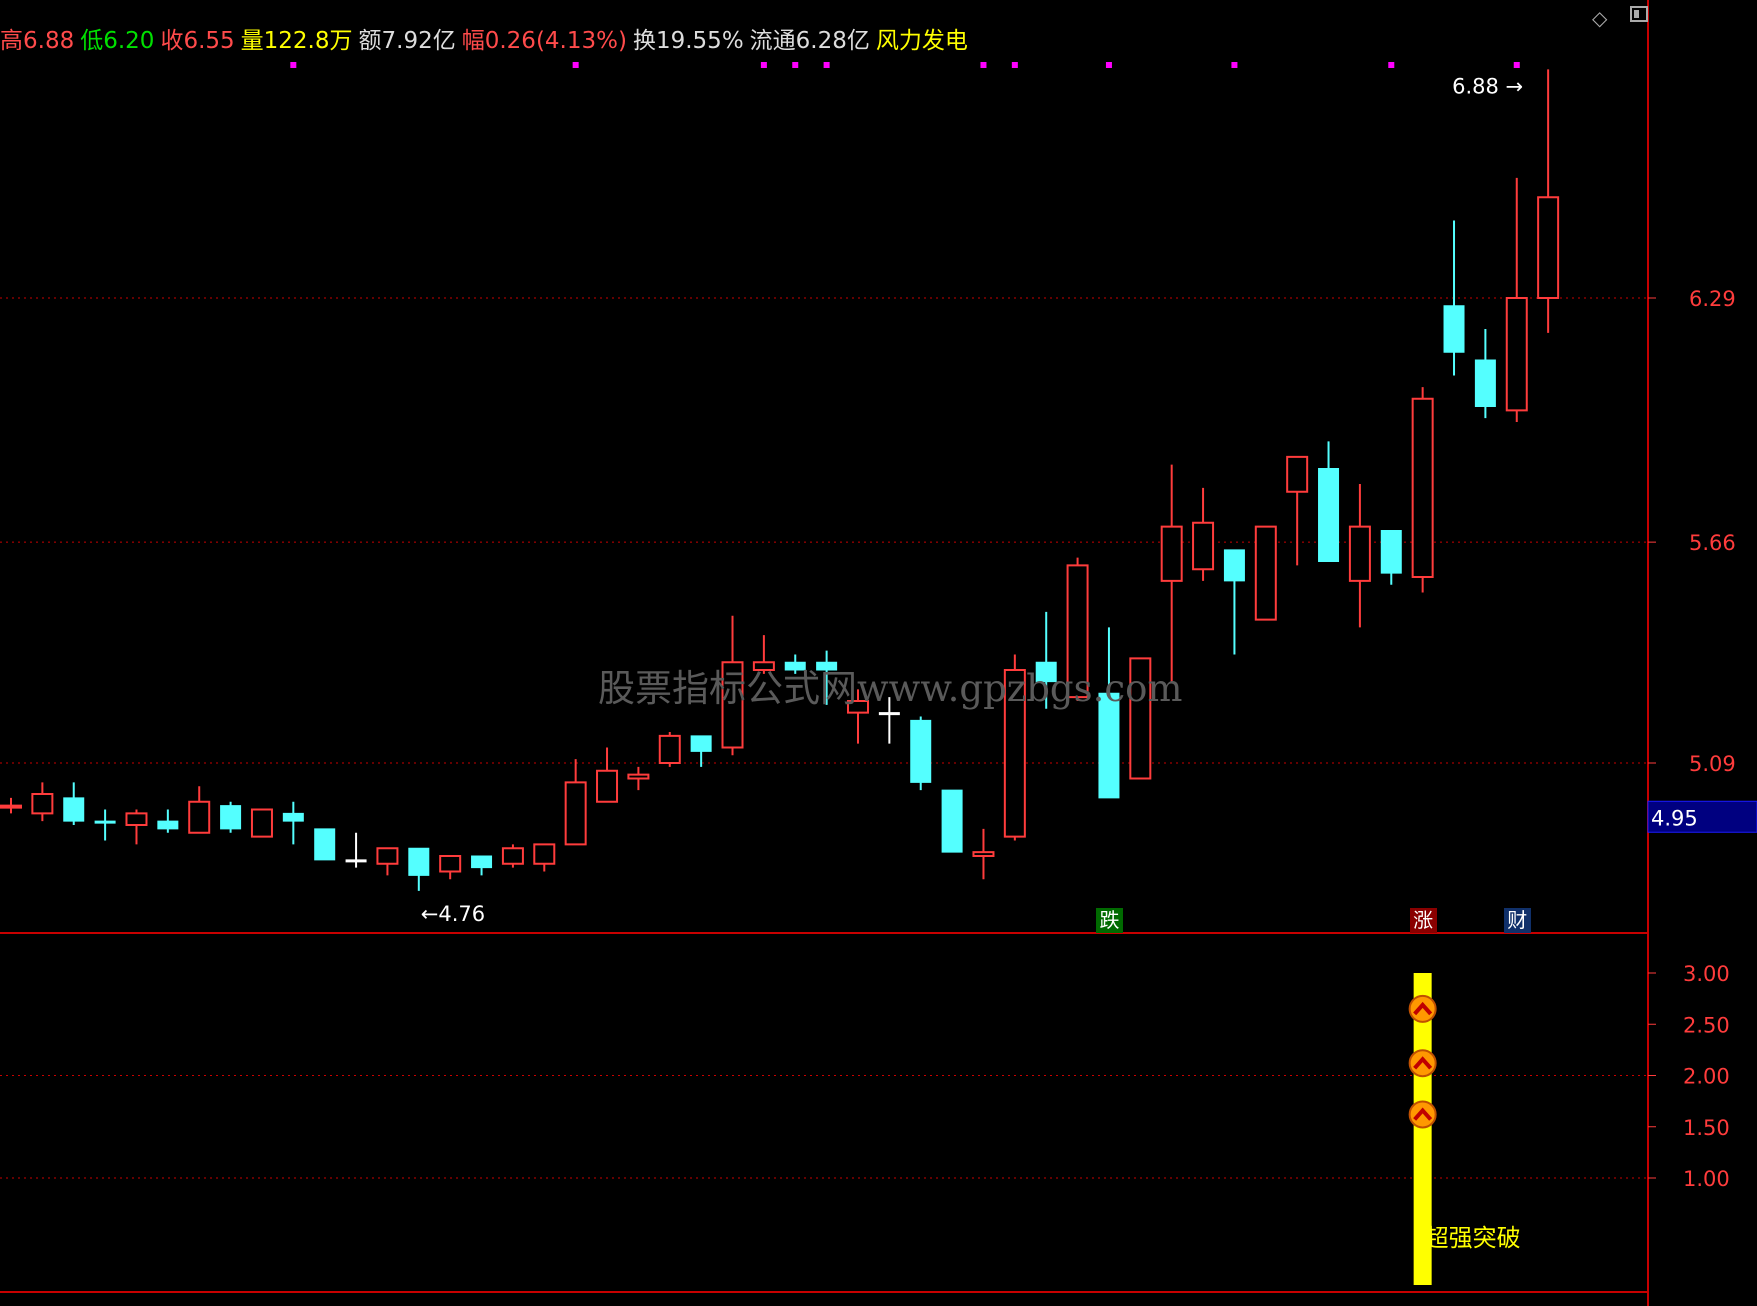 This screenshot has width=1757, height=1306. Describe the element at coordinates (1639, 14) in the screenshot. I see `window-toggle-icon` at that location.